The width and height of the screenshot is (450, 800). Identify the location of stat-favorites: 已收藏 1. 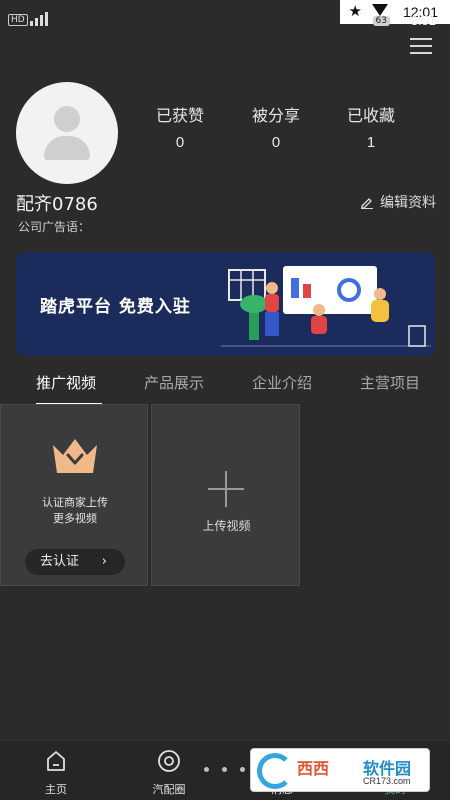
(371, 126).